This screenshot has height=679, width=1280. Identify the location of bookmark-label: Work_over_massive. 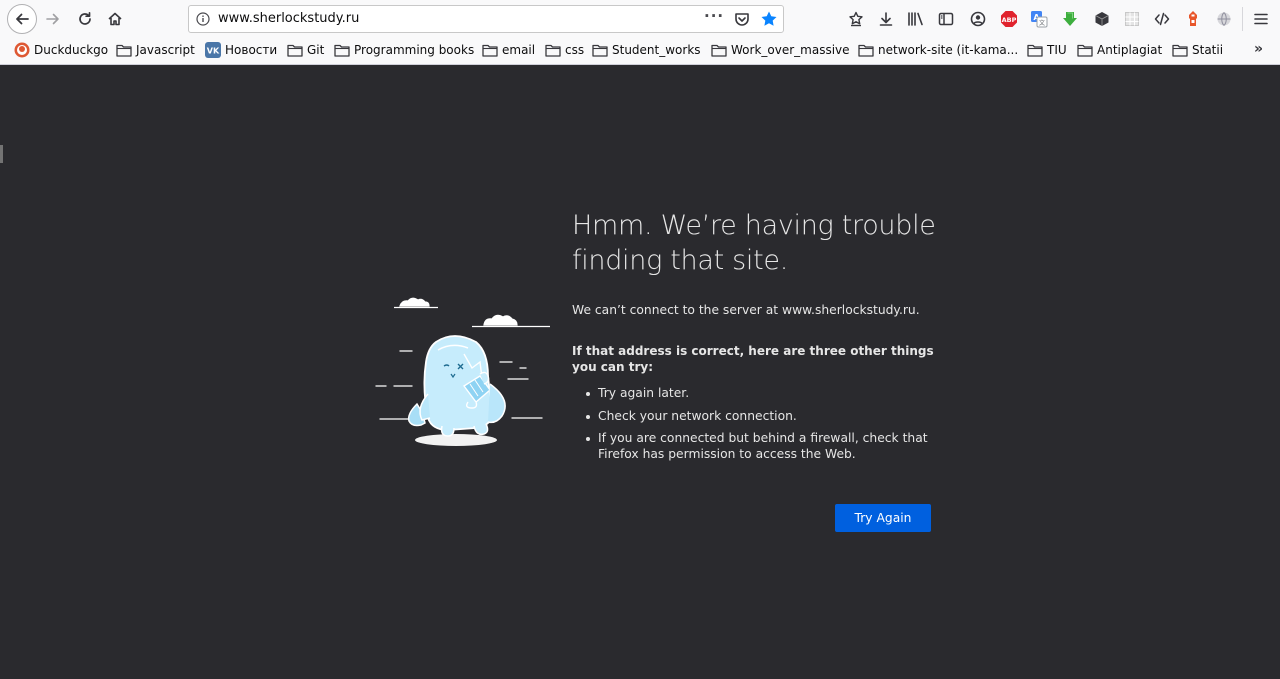
(790, 50).